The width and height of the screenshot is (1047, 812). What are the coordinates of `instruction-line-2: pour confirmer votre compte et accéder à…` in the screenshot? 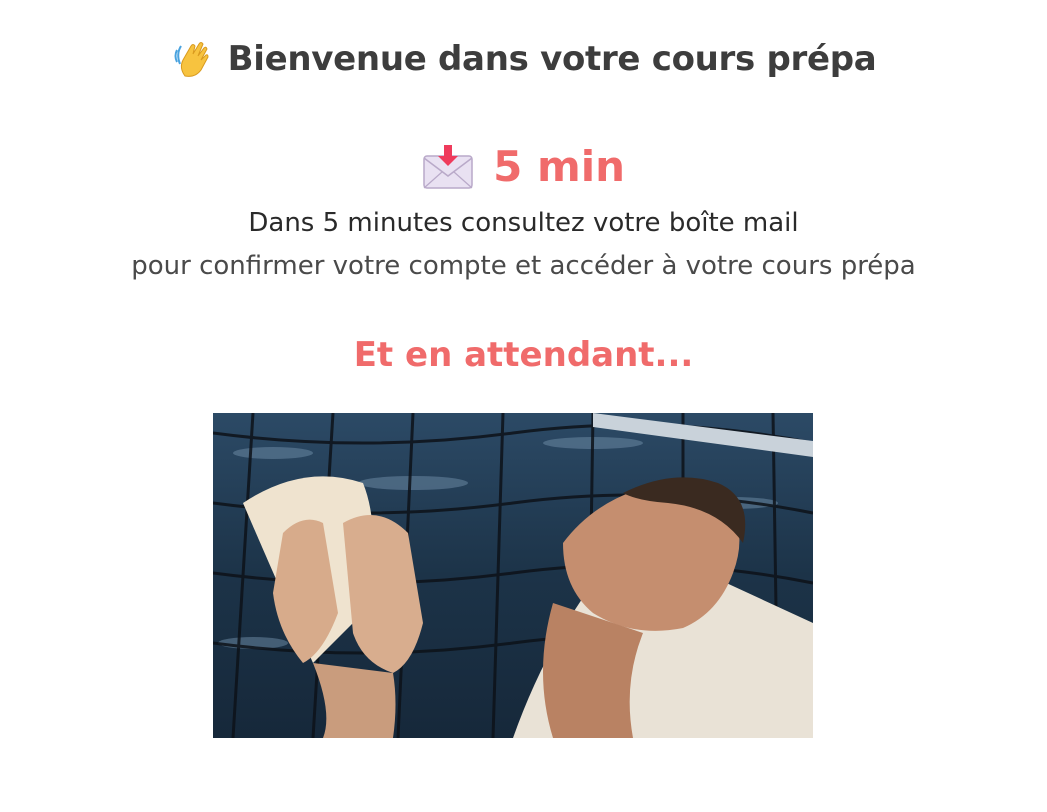 It's located at (523, 266).